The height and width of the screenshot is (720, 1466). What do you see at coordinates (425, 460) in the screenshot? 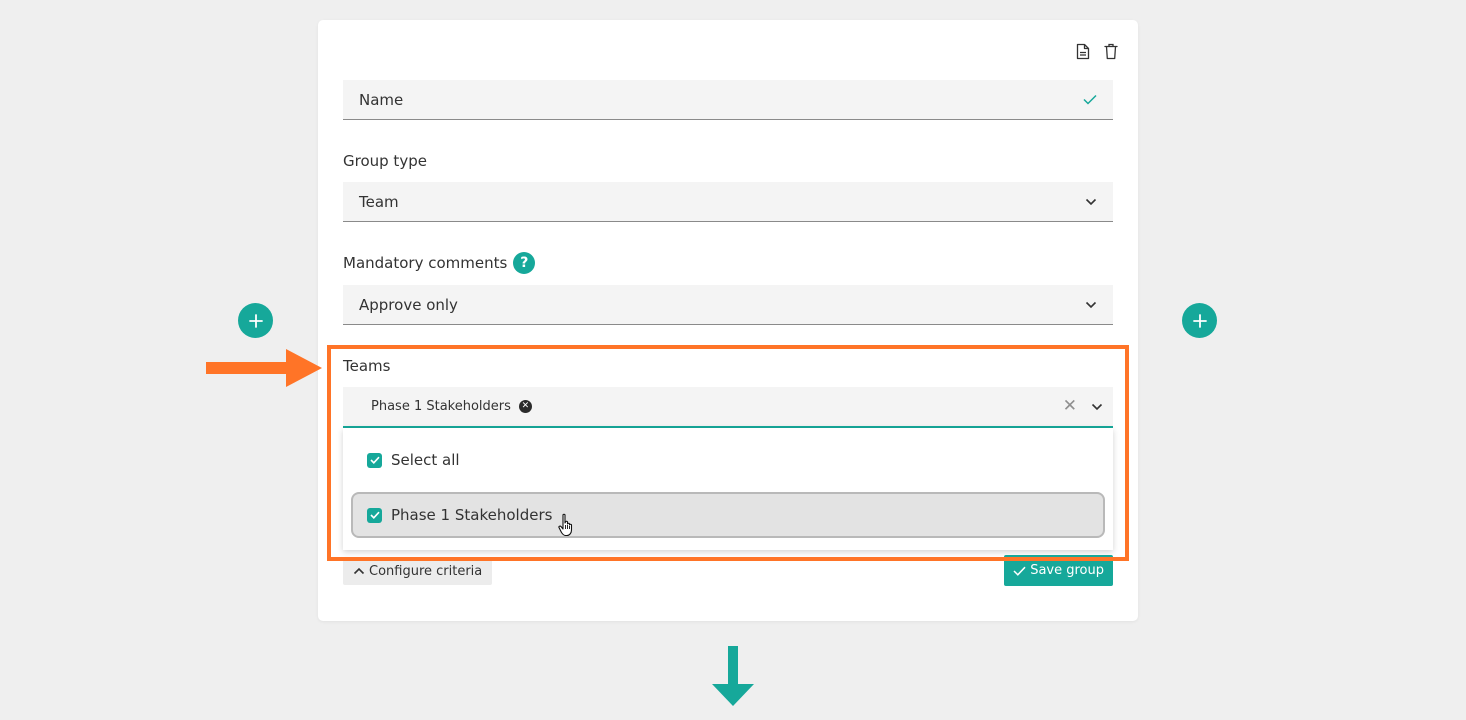
I see `option-label: Select all` at bounding box center [425, 460].